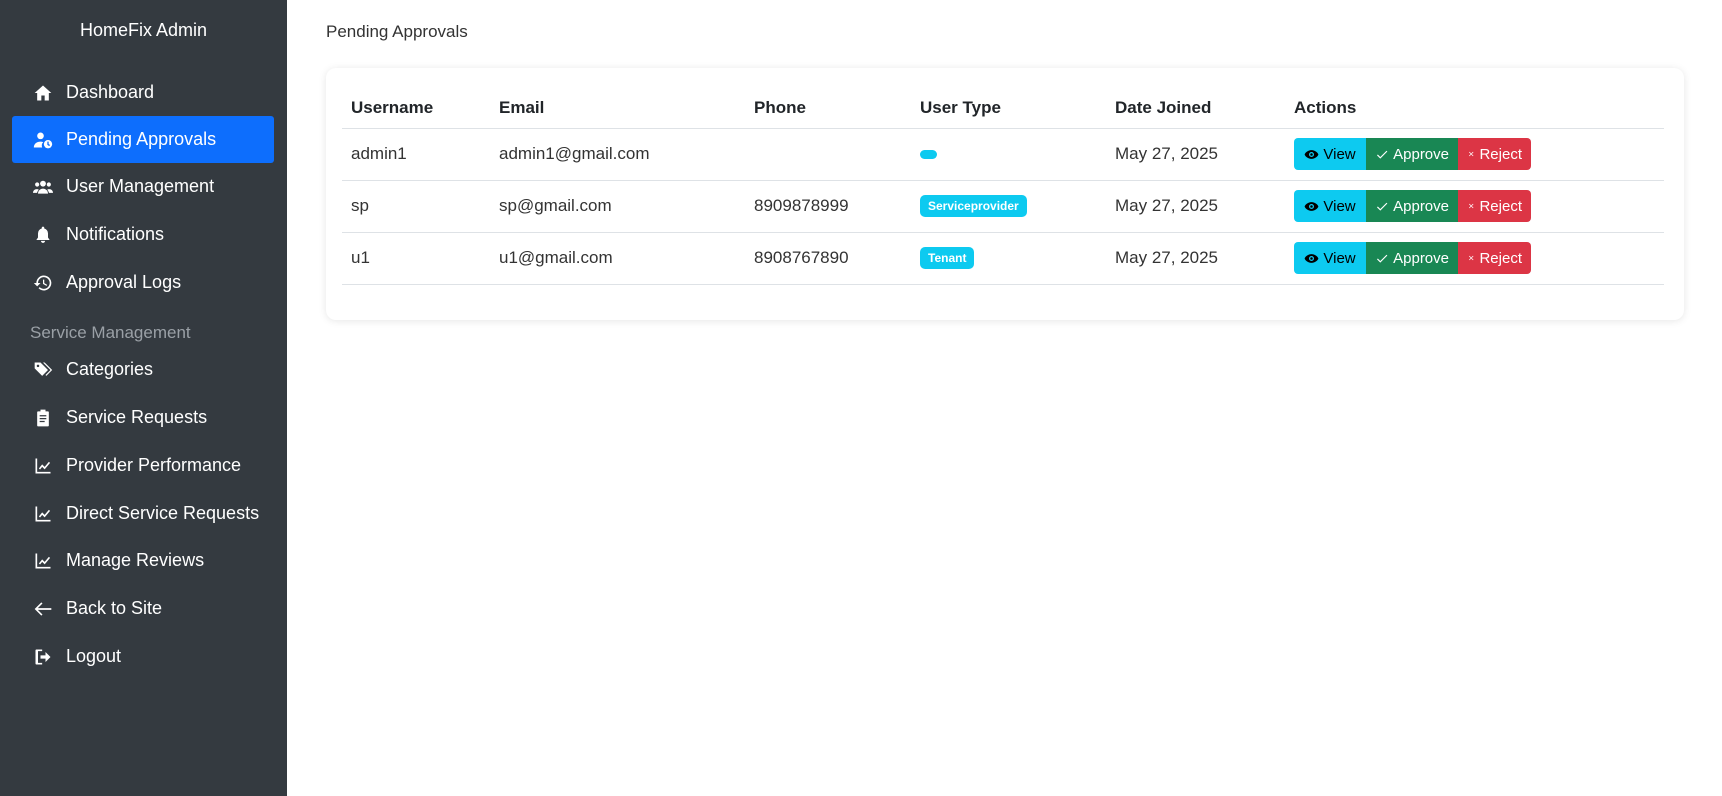 The image size is (1722, 796). What do you see at coordinates (124, 282) in the screenshot?
I see `sidebar-item-label: Approval Logs` at bounding box center [124, 282].